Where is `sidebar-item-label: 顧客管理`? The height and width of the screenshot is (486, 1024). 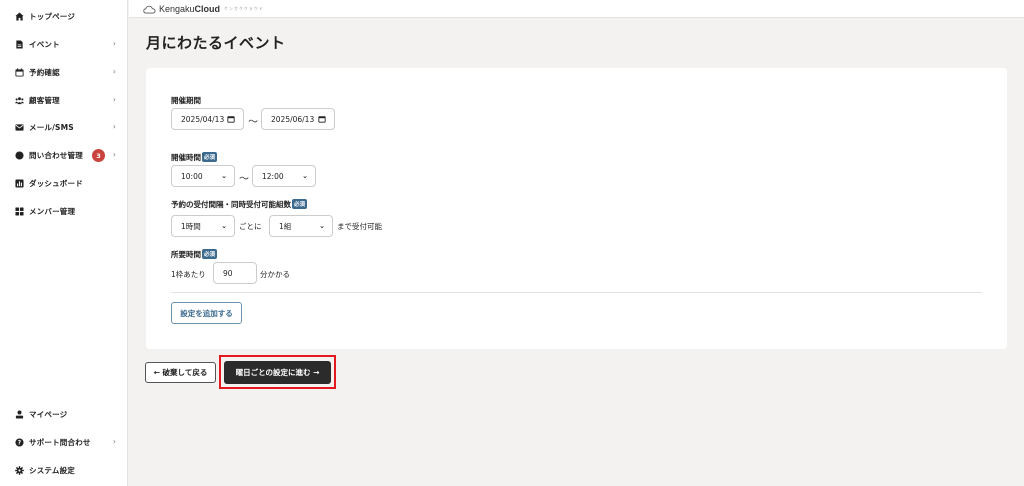
sidebar-item-label: 顧客管理 is located at coordinates (44, 100).